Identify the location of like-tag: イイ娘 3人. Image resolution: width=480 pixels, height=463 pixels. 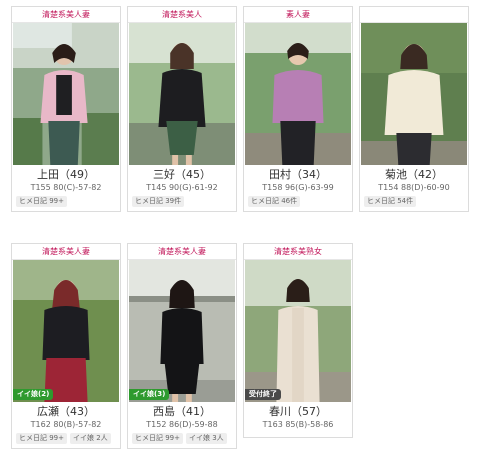
(206, 438).